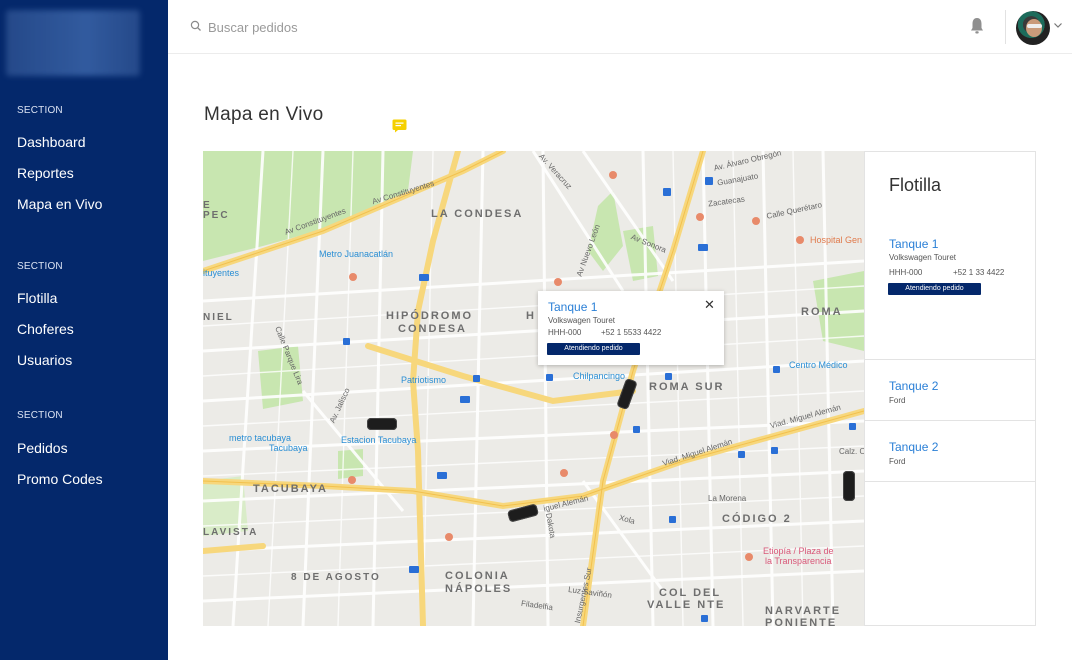 Image resolution: width=1072 pixels, height=660 pixels. I want to click on place-centro-medico: Centro Médico, so click(818, 365).